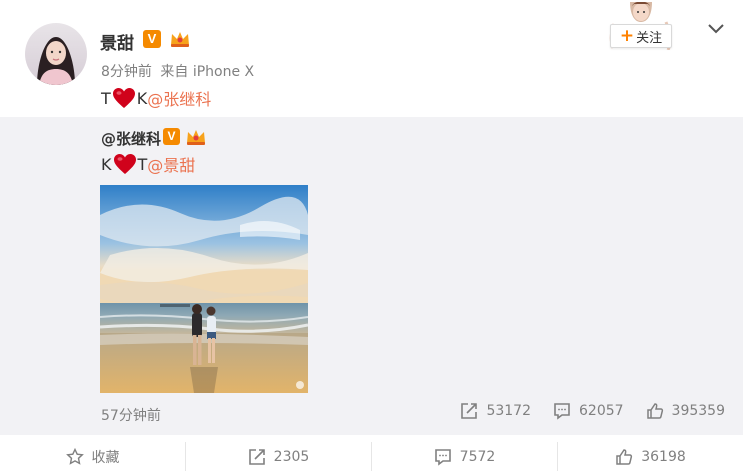 The width and height of the screenshot is (743, 471). I want to click on like-button: 36198, so click(650, 456).